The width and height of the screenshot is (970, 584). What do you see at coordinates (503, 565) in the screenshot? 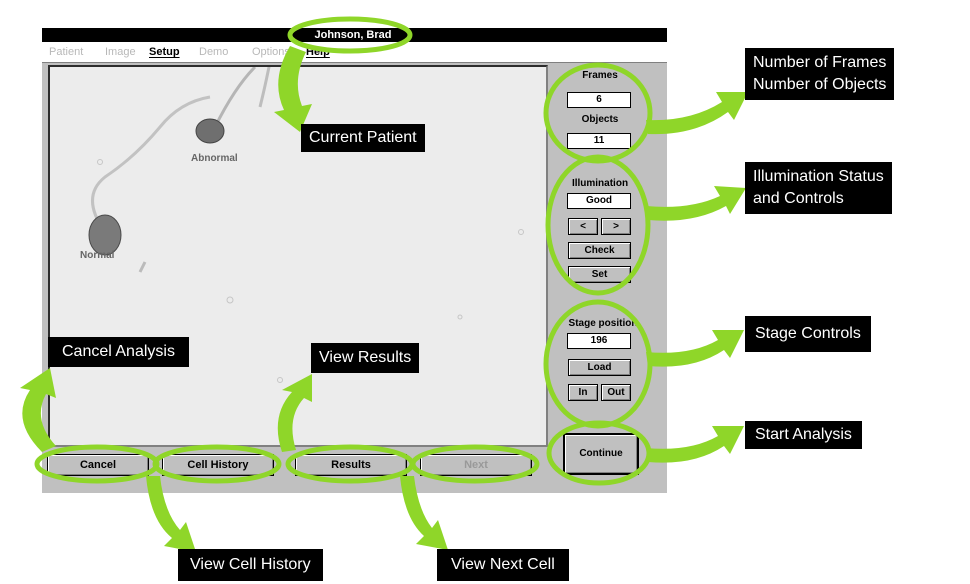
I see `callout-view-next-cell: View Next Cell` at bounding box center [503, 565].